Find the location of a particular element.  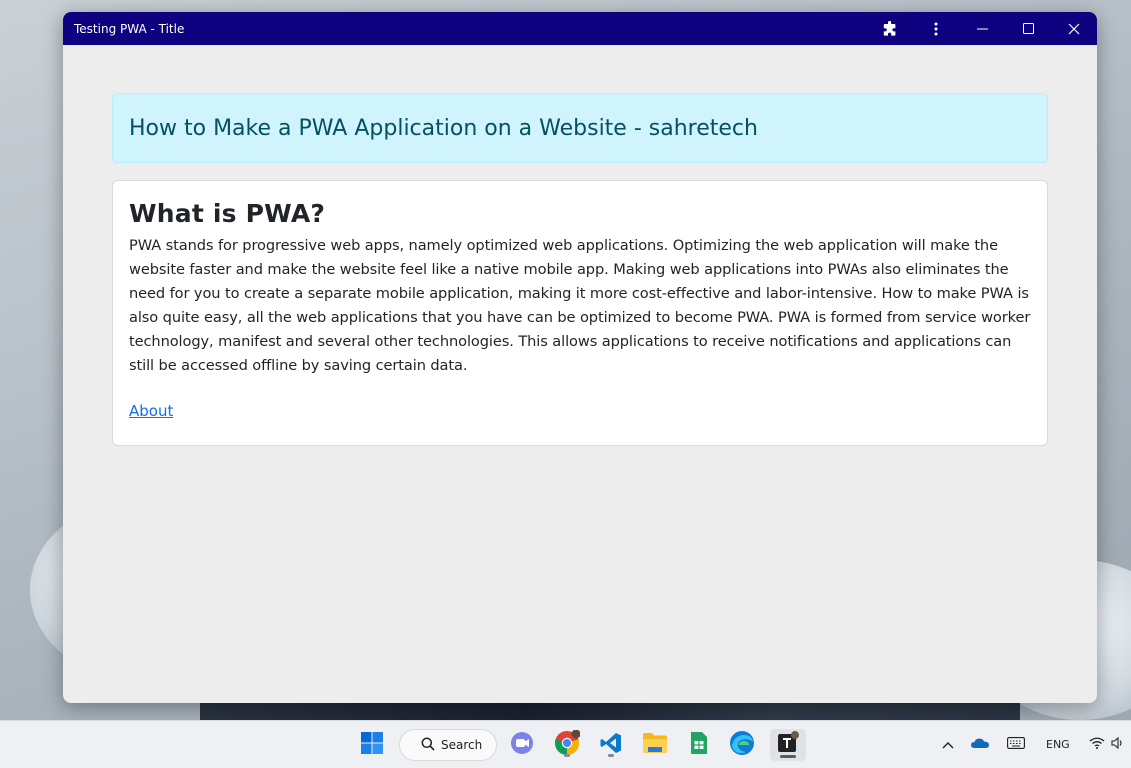

title-bar: Testing PWA - Title is located at coordinates (580, 28).